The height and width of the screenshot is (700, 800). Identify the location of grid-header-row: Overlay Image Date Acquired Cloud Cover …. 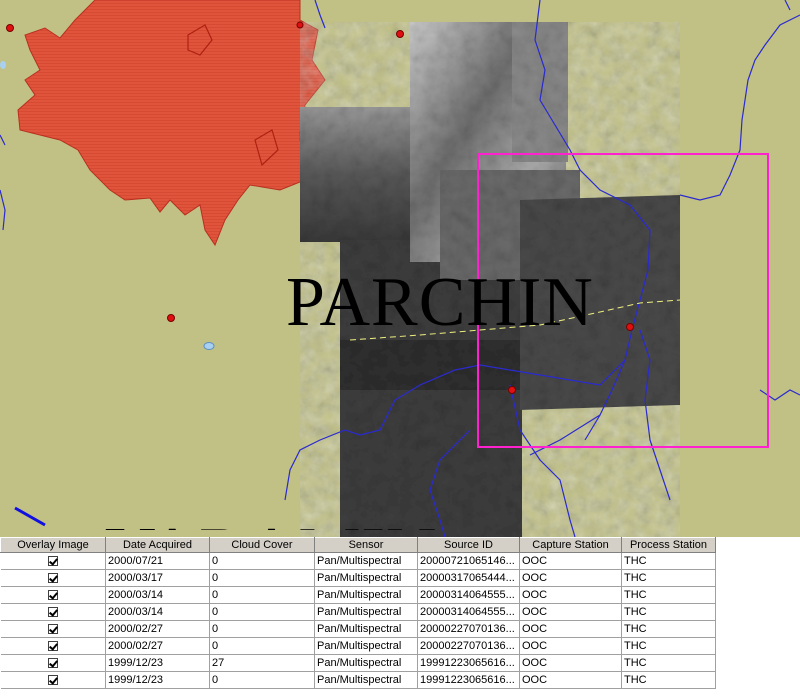
(358, 545).